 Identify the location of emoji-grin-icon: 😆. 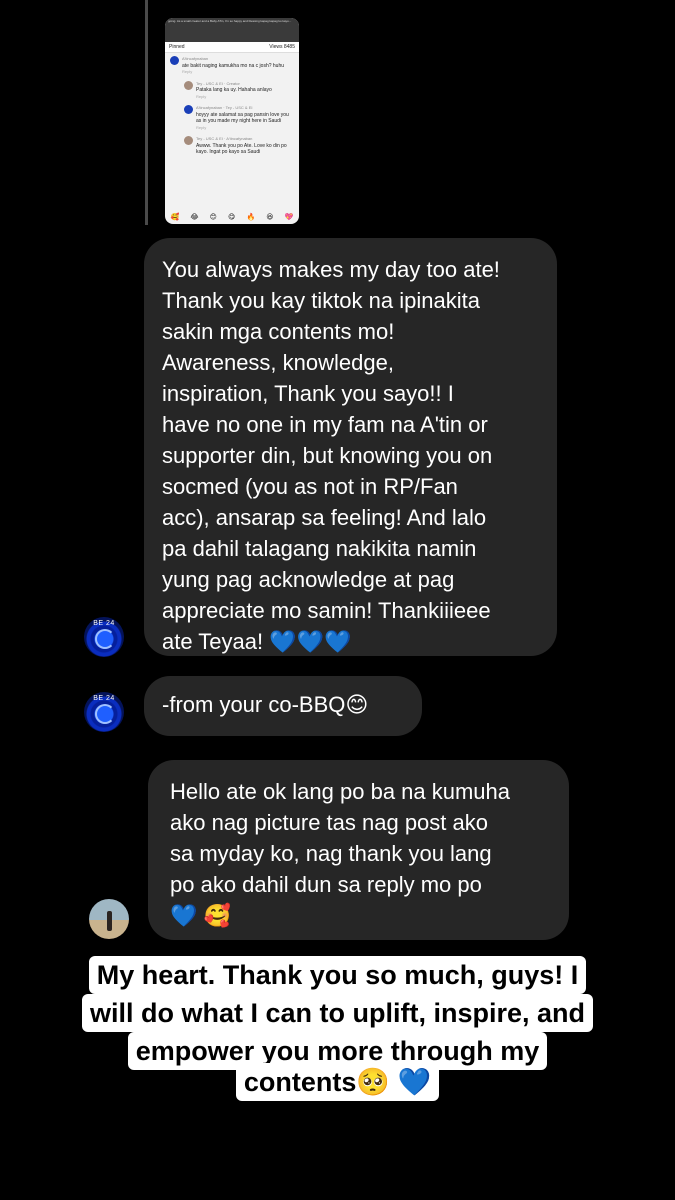
(270, 217).